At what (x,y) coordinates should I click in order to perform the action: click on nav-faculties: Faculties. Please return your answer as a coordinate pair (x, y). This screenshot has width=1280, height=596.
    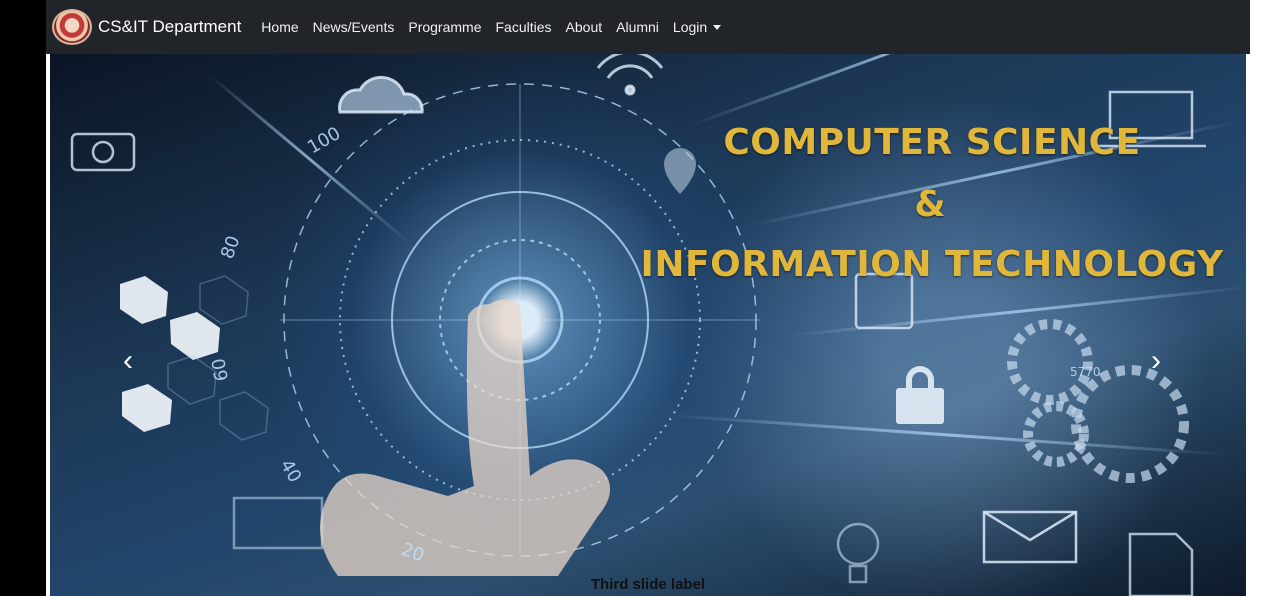
    Looking at the image, I should click on (524, 27).